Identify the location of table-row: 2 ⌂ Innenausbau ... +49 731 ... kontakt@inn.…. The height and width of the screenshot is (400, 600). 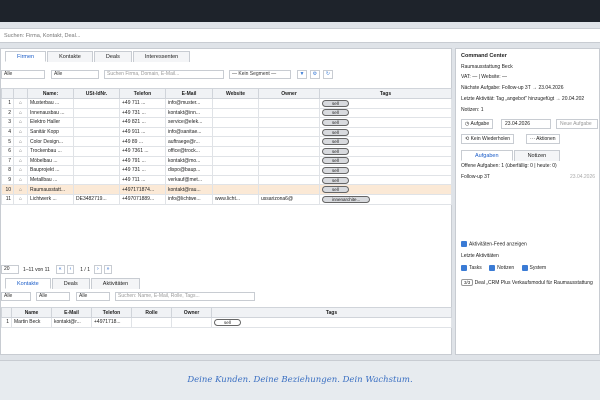
(226, 113).